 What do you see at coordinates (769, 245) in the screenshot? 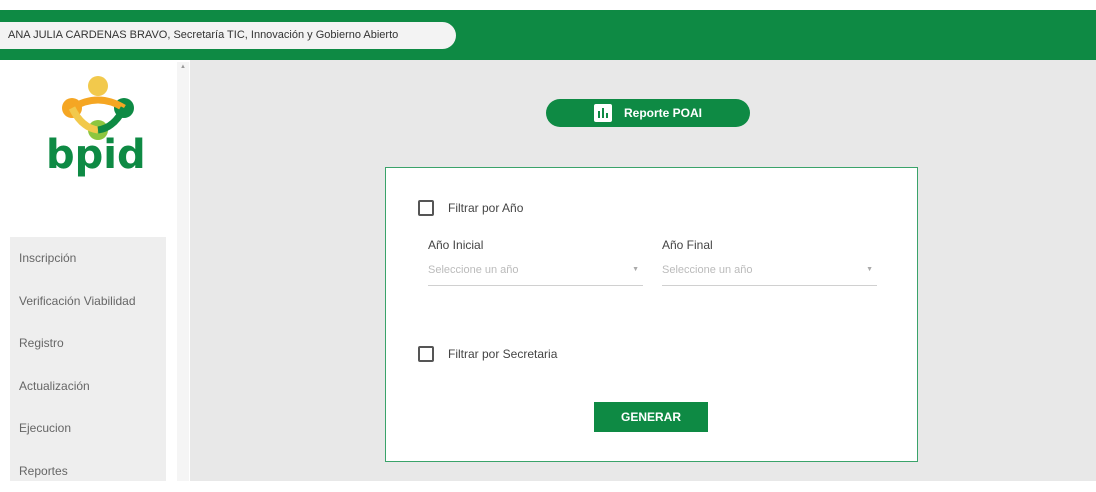
I see `end-year-label: Año Final` at bounding box center [769, 245].